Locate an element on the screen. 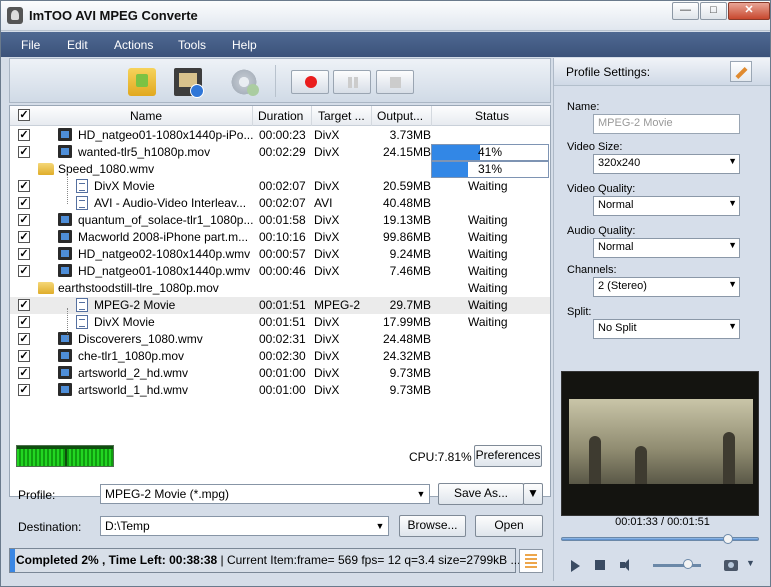 The width and height of the screenshot is (771, 587). row-output: 24.32MB is located at coordinates (406, 356).